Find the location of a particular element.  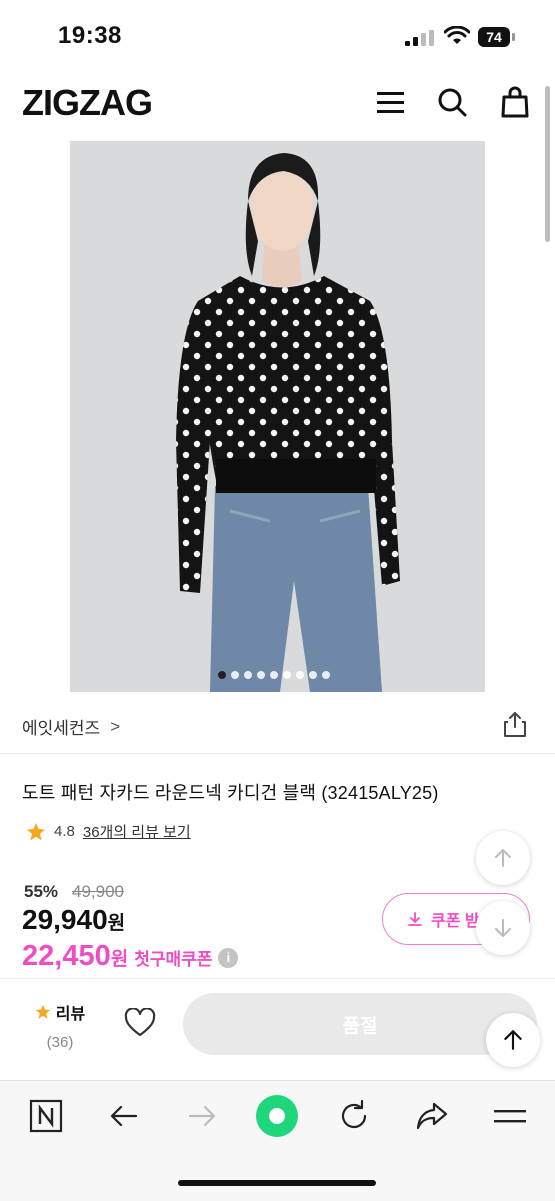

battery-level: 74 is located at coordinates (494, 37).